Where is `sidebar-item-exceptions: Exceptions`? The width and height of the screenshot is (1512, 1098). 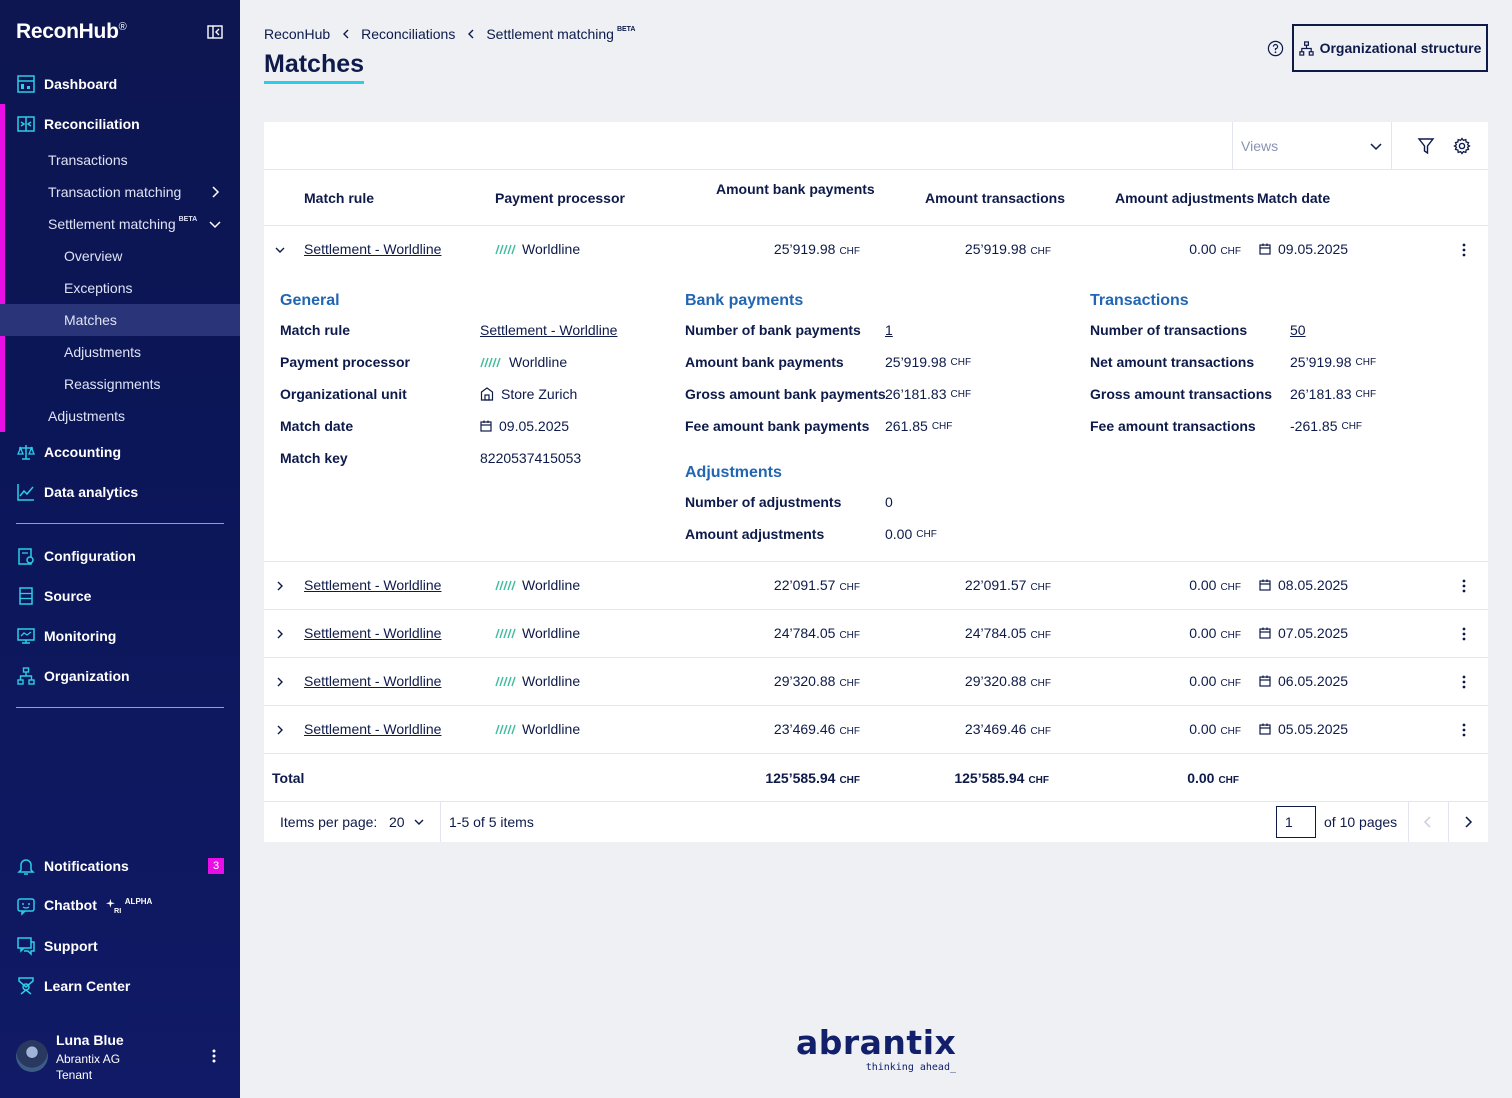
sidebar-item-exceptions: Exceptions is located at coordinates (120, 288).